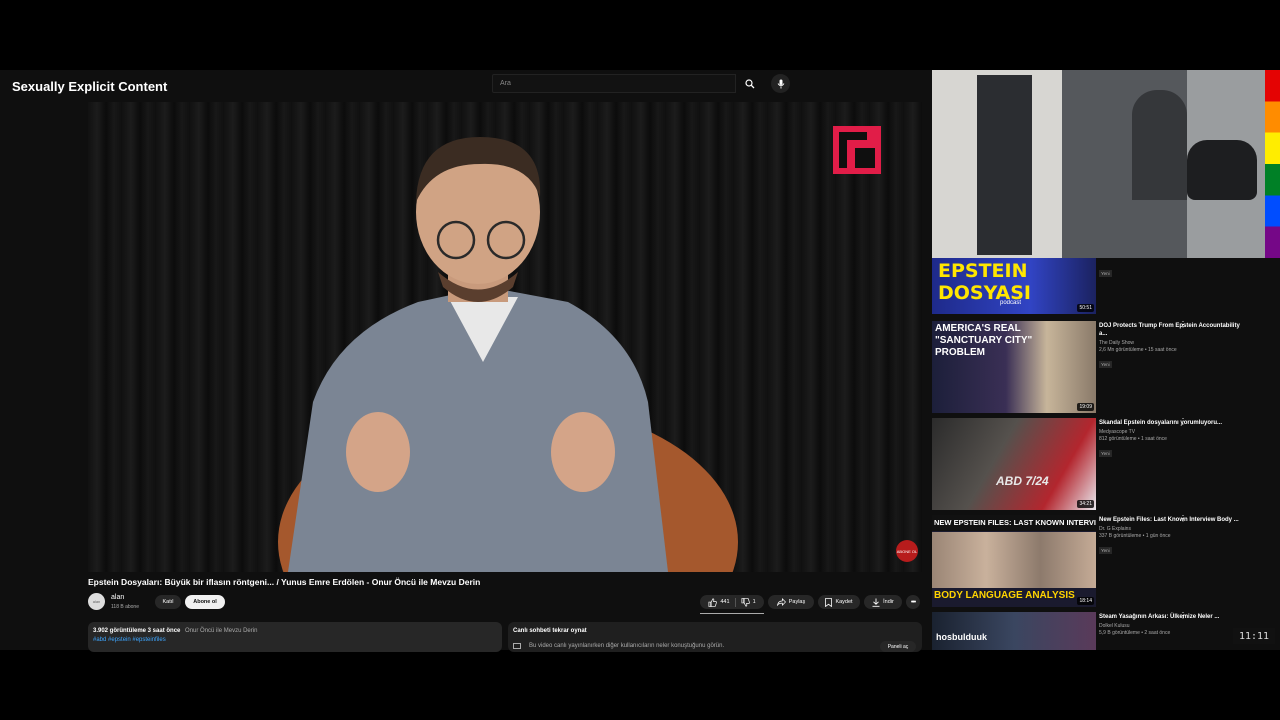 The width and height of the screenshot is (1280, 720). I want to click on search-icon, so click(750, 83).